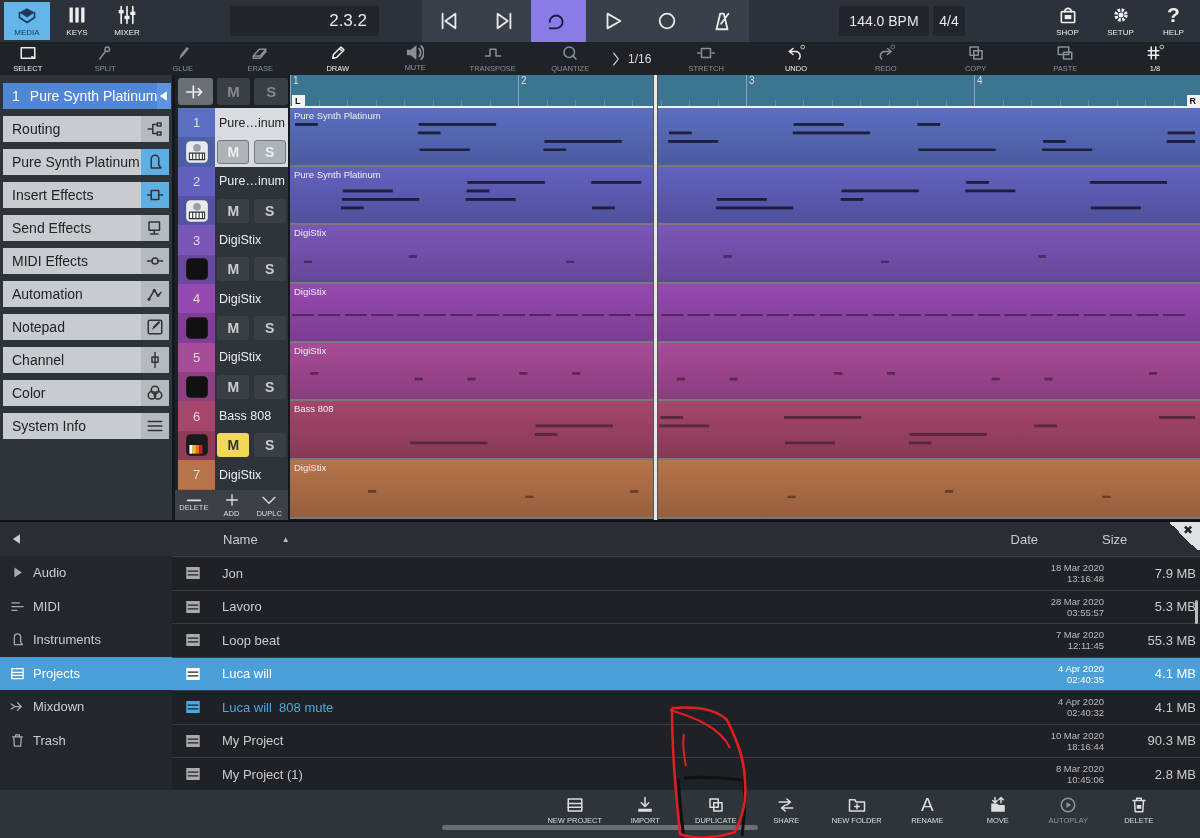  Describe the element at coordinates (17, 740) in the screenshot. I see `trash-icon` at that location.